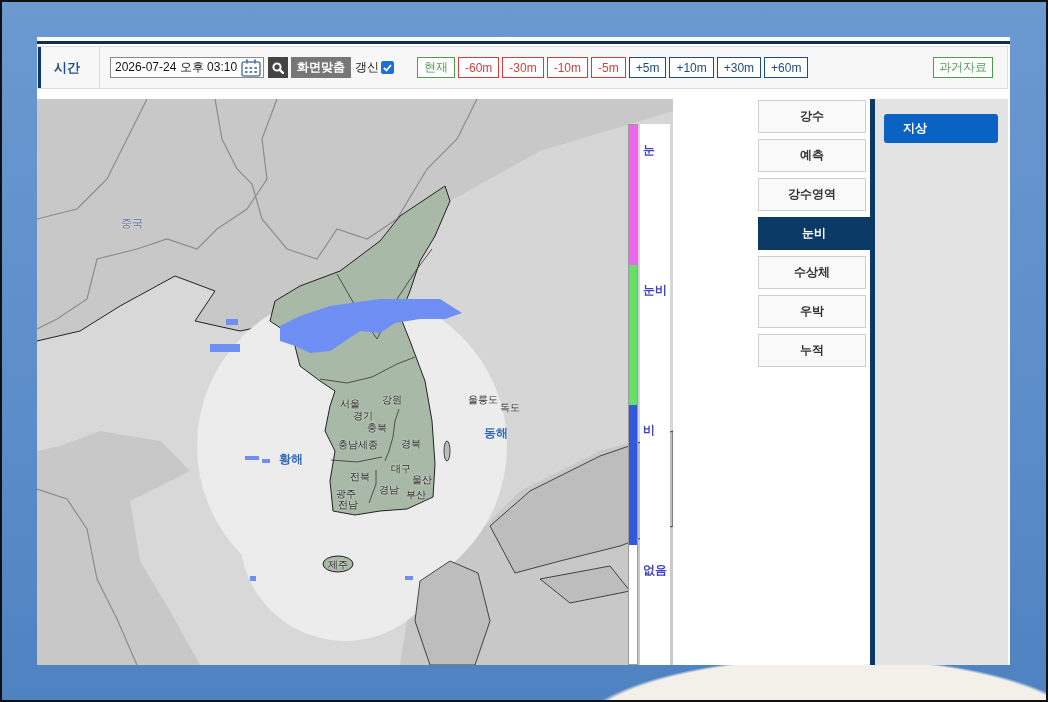 This screenshot has width=1048, height=702. I want to click on place-label: 제주, so click(338, 564).